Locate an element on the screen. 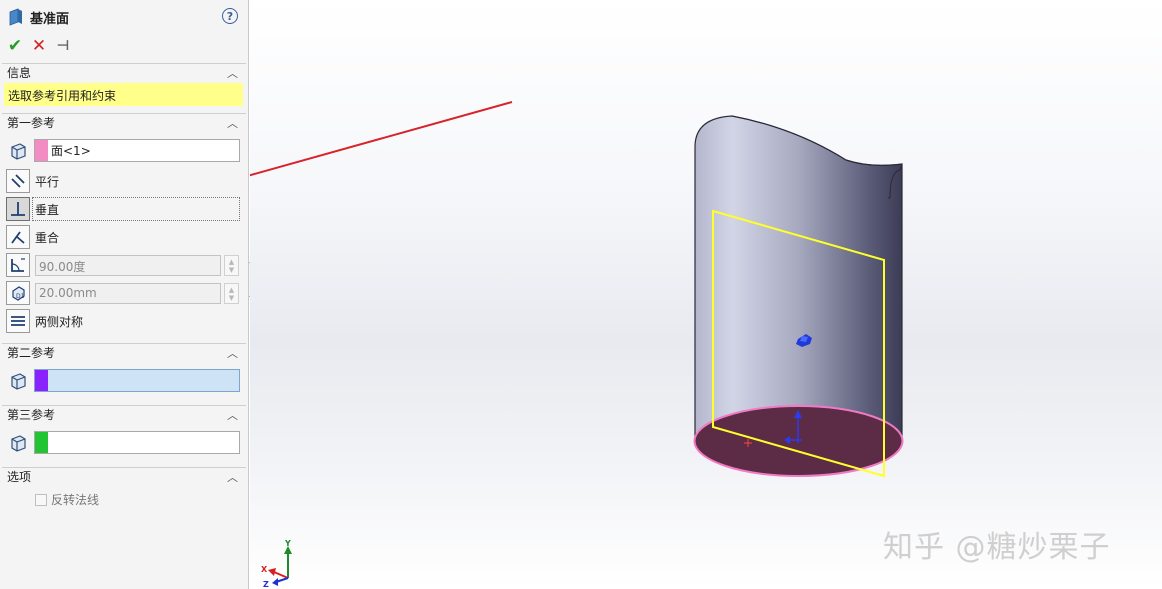 The image size is (1162, 589). panel-title-bar: 基准面 is located at coordinates (126, 17).